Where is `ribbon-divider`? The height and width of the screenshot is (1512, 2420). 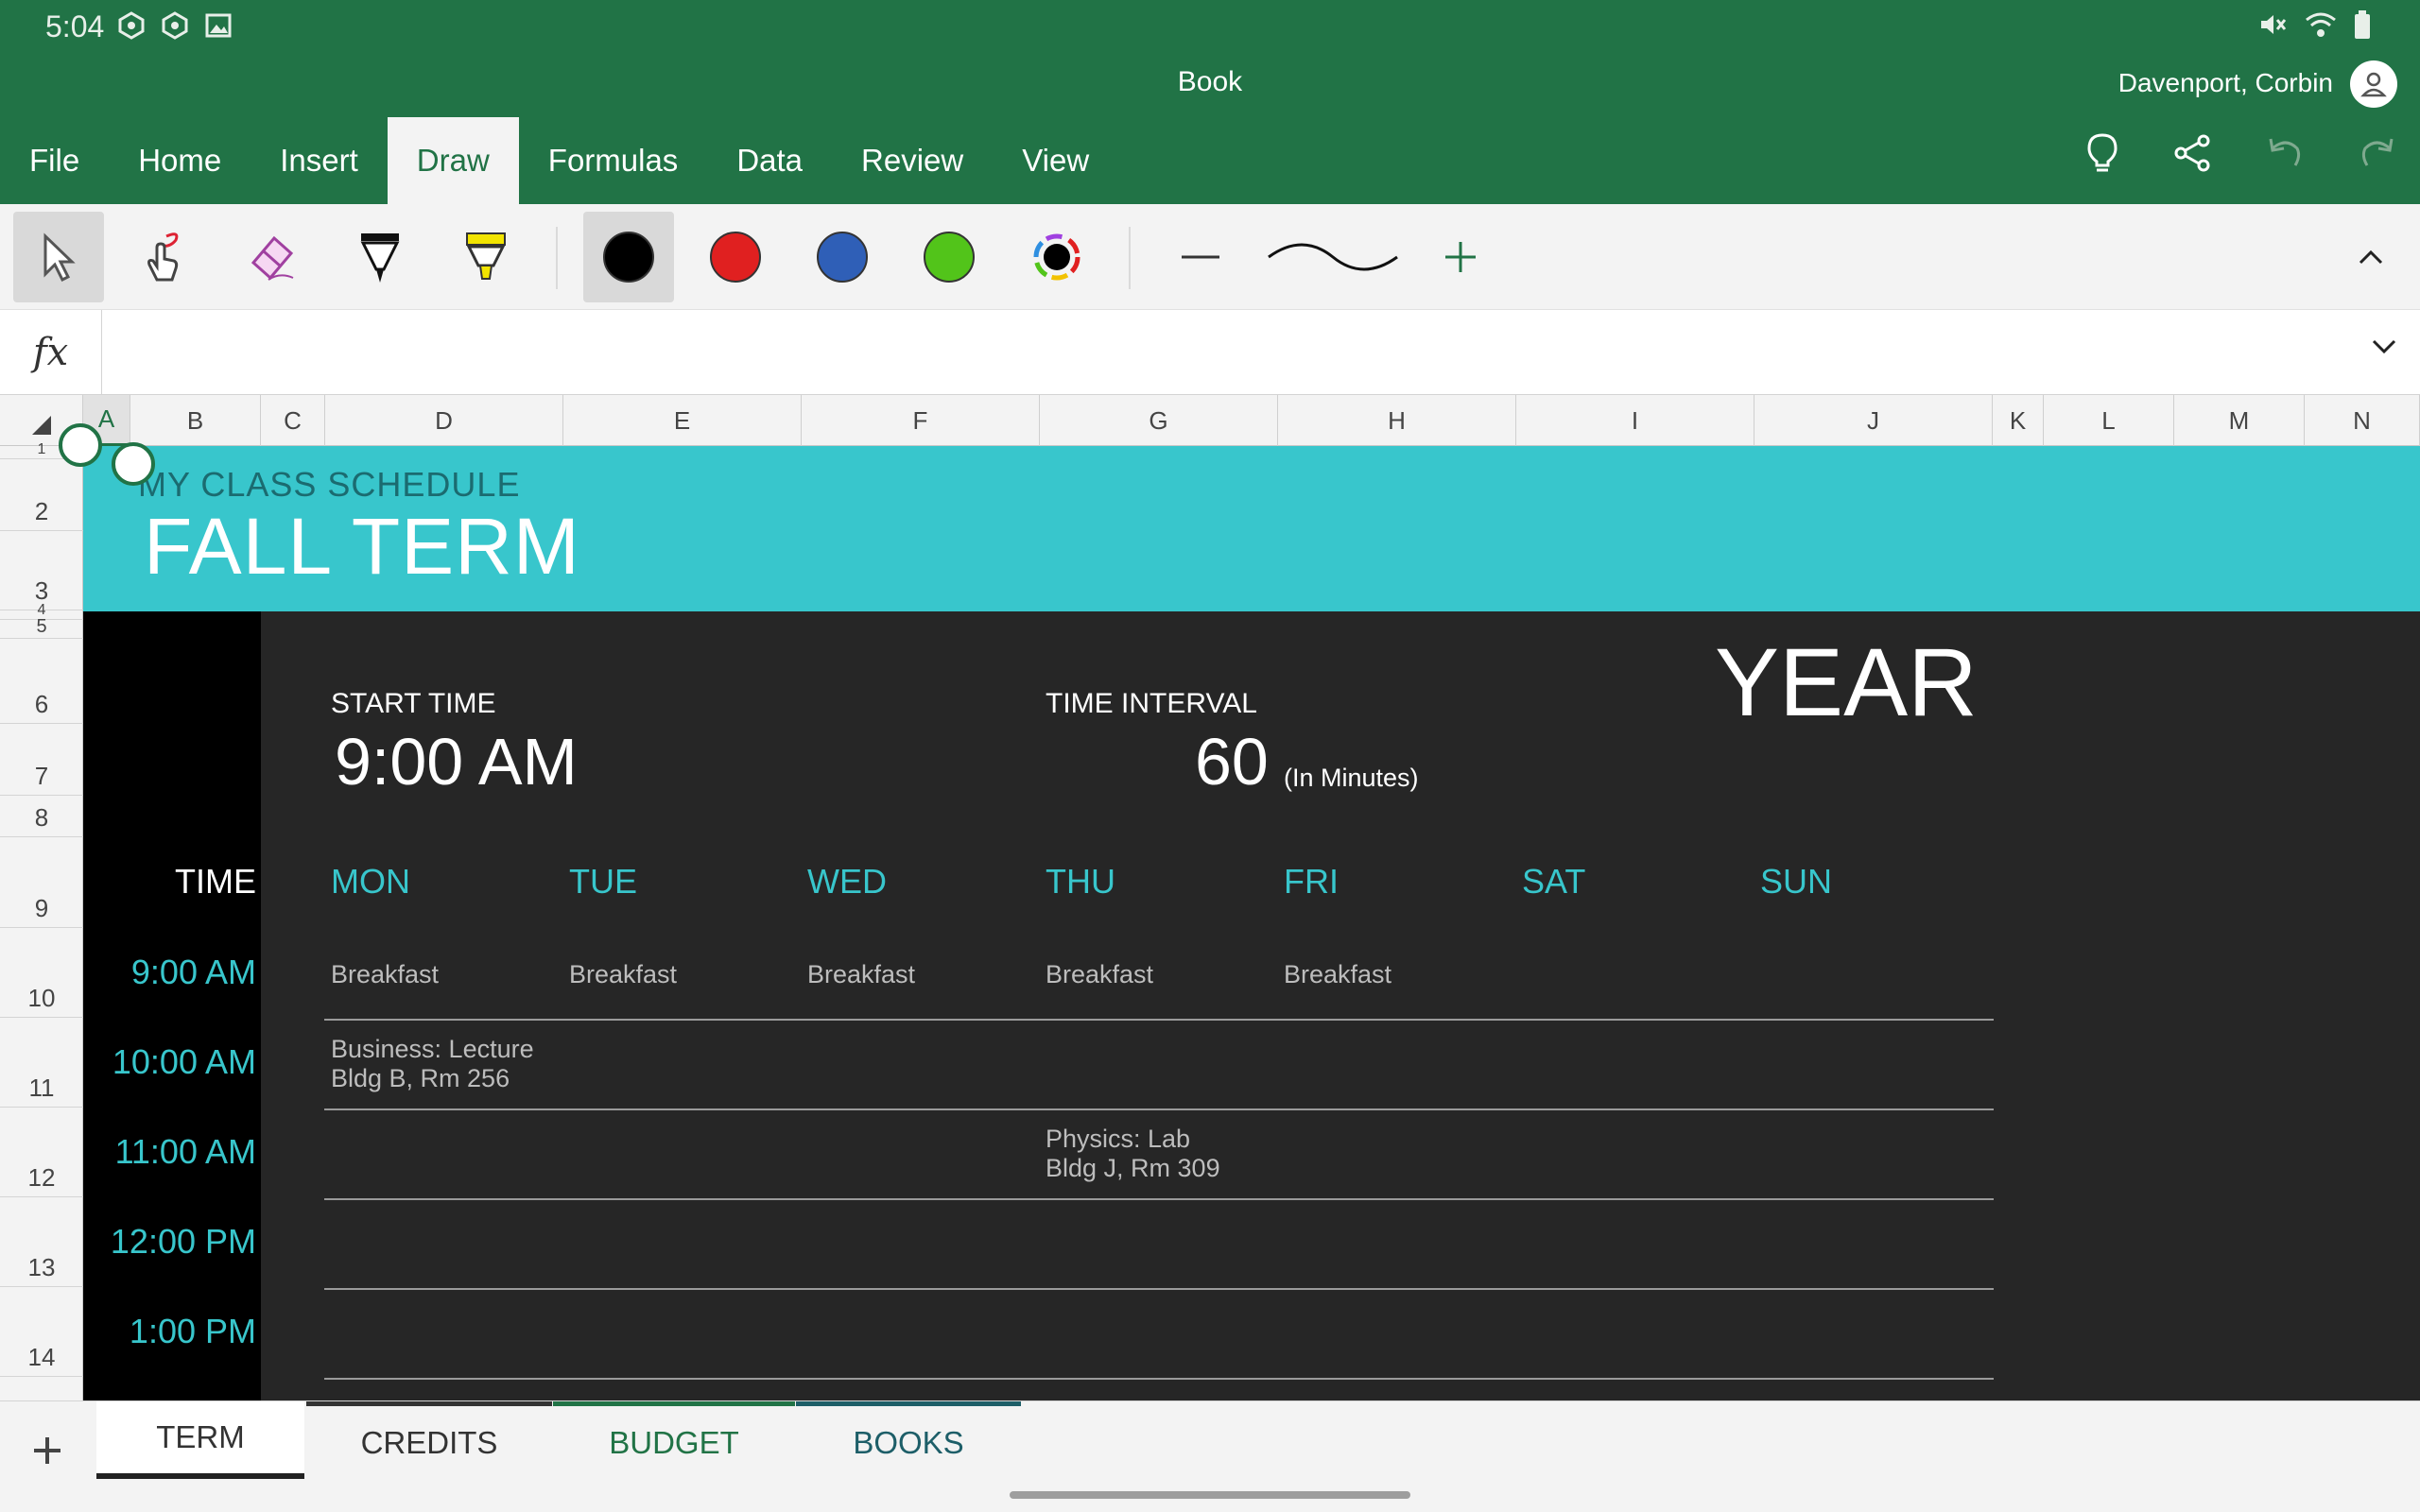
ribbon-divider is located at coordinates (1130, 258).